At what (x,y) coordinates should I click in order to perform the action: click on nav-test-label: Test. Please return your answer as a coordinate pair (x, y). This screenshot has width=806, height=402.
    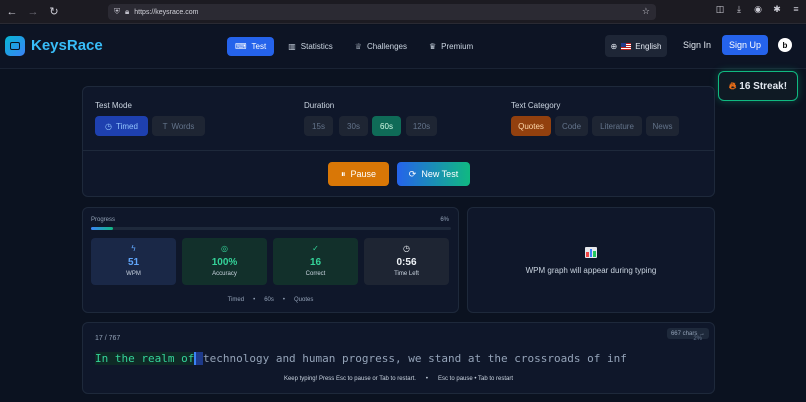
    Looking at the image, I should click on (259, 46).